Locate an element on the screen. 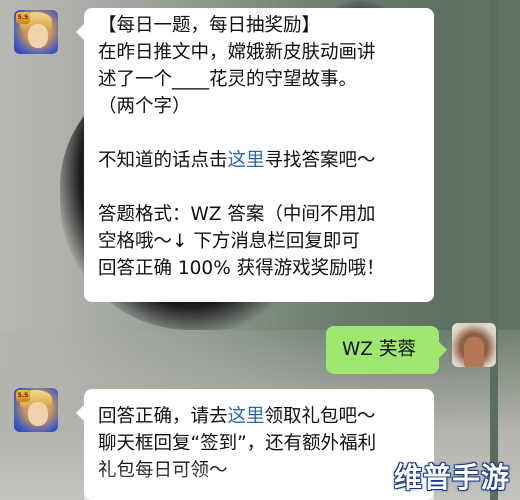 Image resolution: width=520 pixels, height=500 pixels. message-line: 礼包每日可领～ is located at coordinates (163, 470).